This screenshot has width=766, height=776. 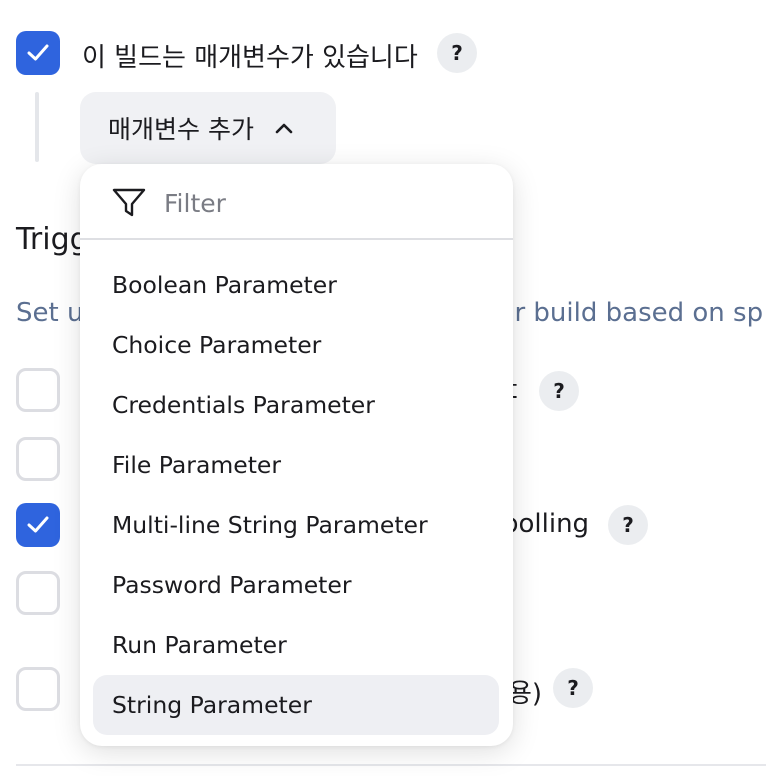 I want to click on menu-item-credentials-parameter: Credentials Parameter, so click(x=296, y=405).